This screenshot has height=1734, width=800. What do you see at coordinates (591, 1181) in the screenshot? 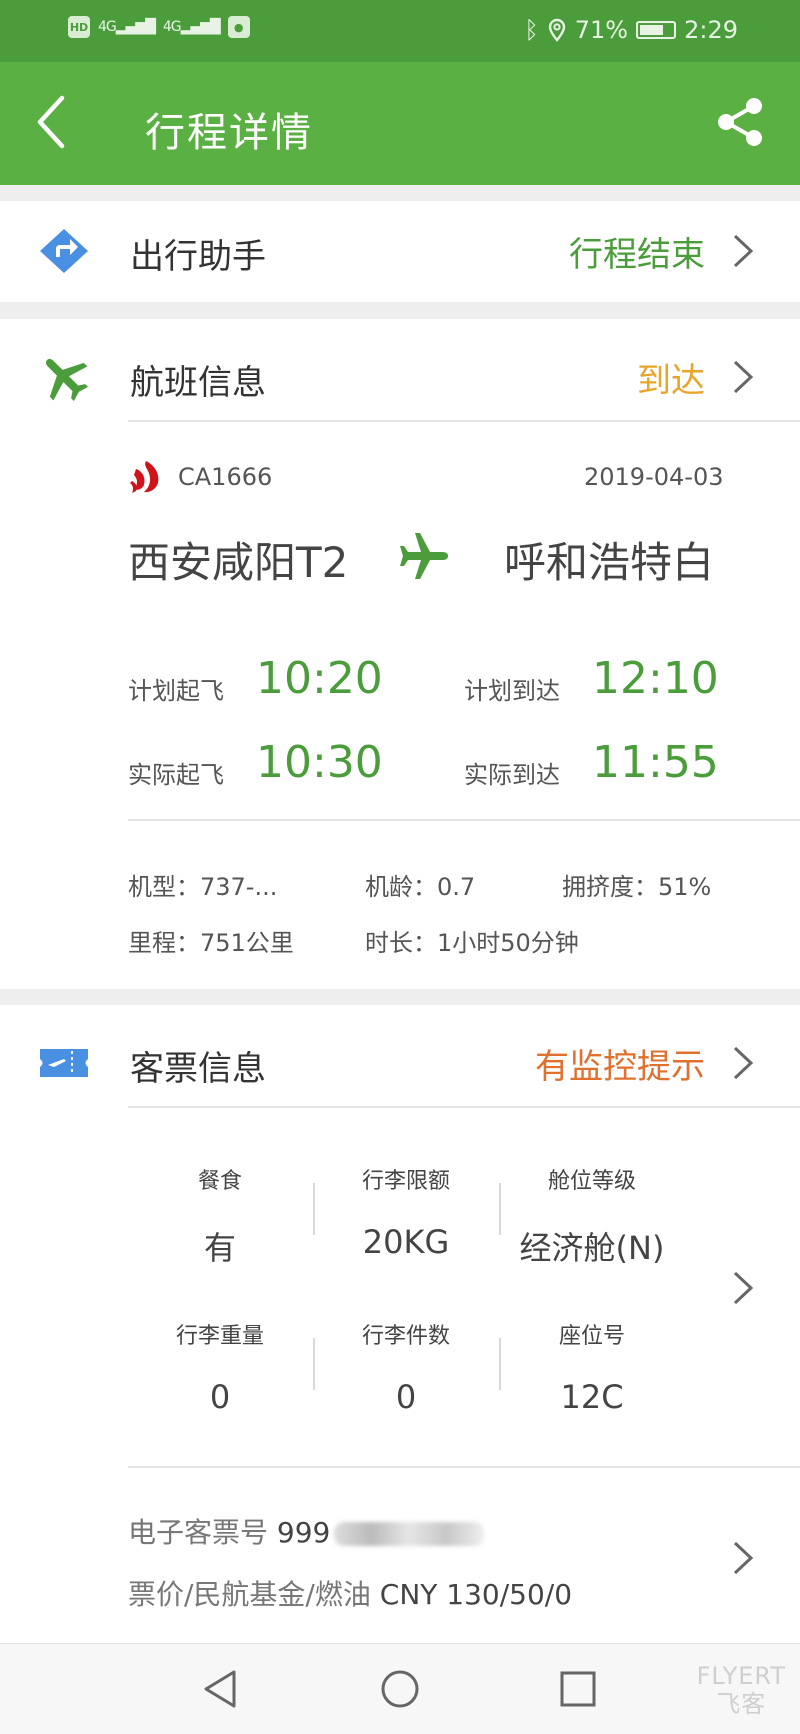
I see `cabin-class-label: 舱位等级` at bounding box center [591, 1181].